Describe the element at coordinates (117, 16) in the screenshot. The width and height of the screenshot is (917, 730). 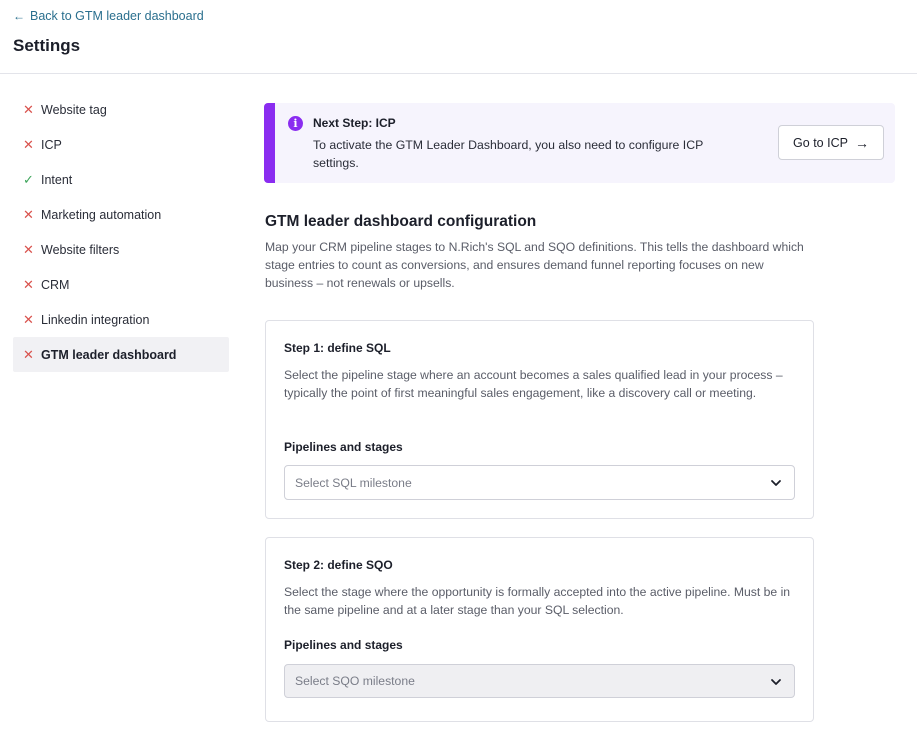
I see `back-link-label: Back to GTM leader dashboard` at that location.